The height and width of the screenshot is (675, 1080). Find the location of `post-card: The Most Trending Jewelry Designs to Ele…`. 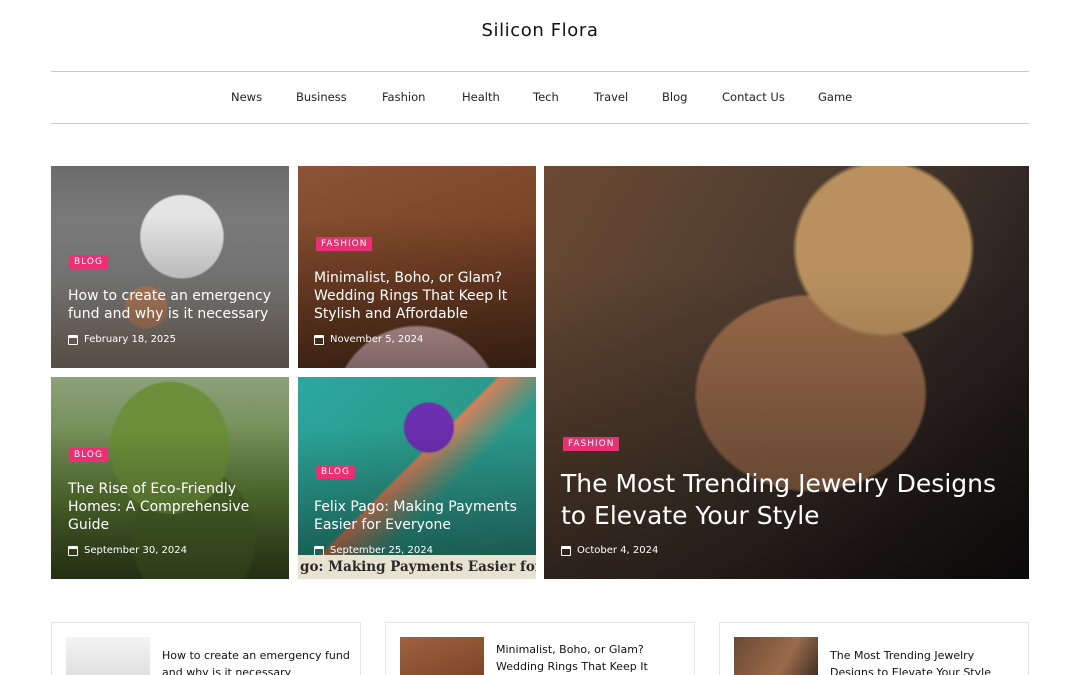

post-card: The Most Trending Jewelry Designs to Ele… is located at coordinates (874, 648).